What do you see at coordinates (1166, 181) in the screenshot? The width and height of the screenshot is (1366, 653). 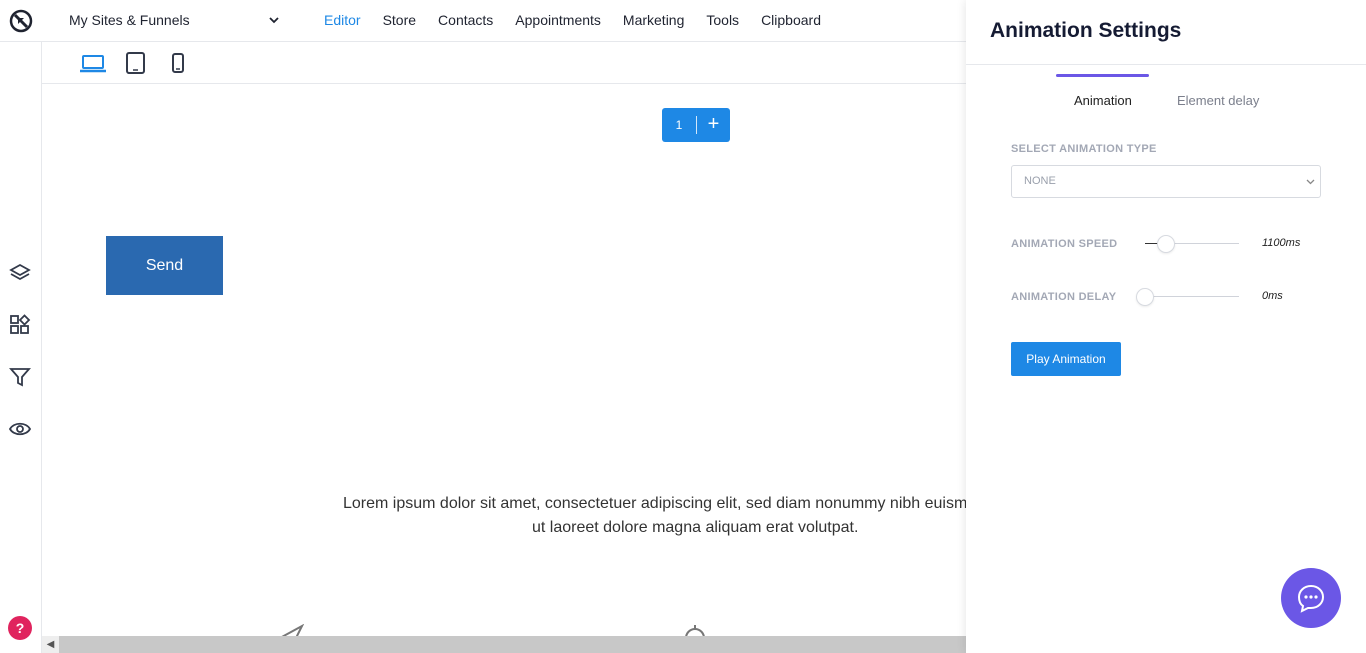 I see `animation-type-select: NONE` at bounding box center [1166, 181].